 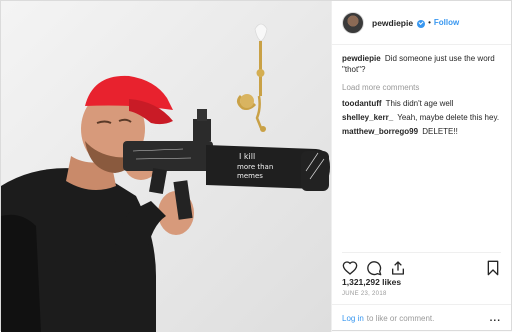 I want to click on comment-icon, so click(x=374, y=268).